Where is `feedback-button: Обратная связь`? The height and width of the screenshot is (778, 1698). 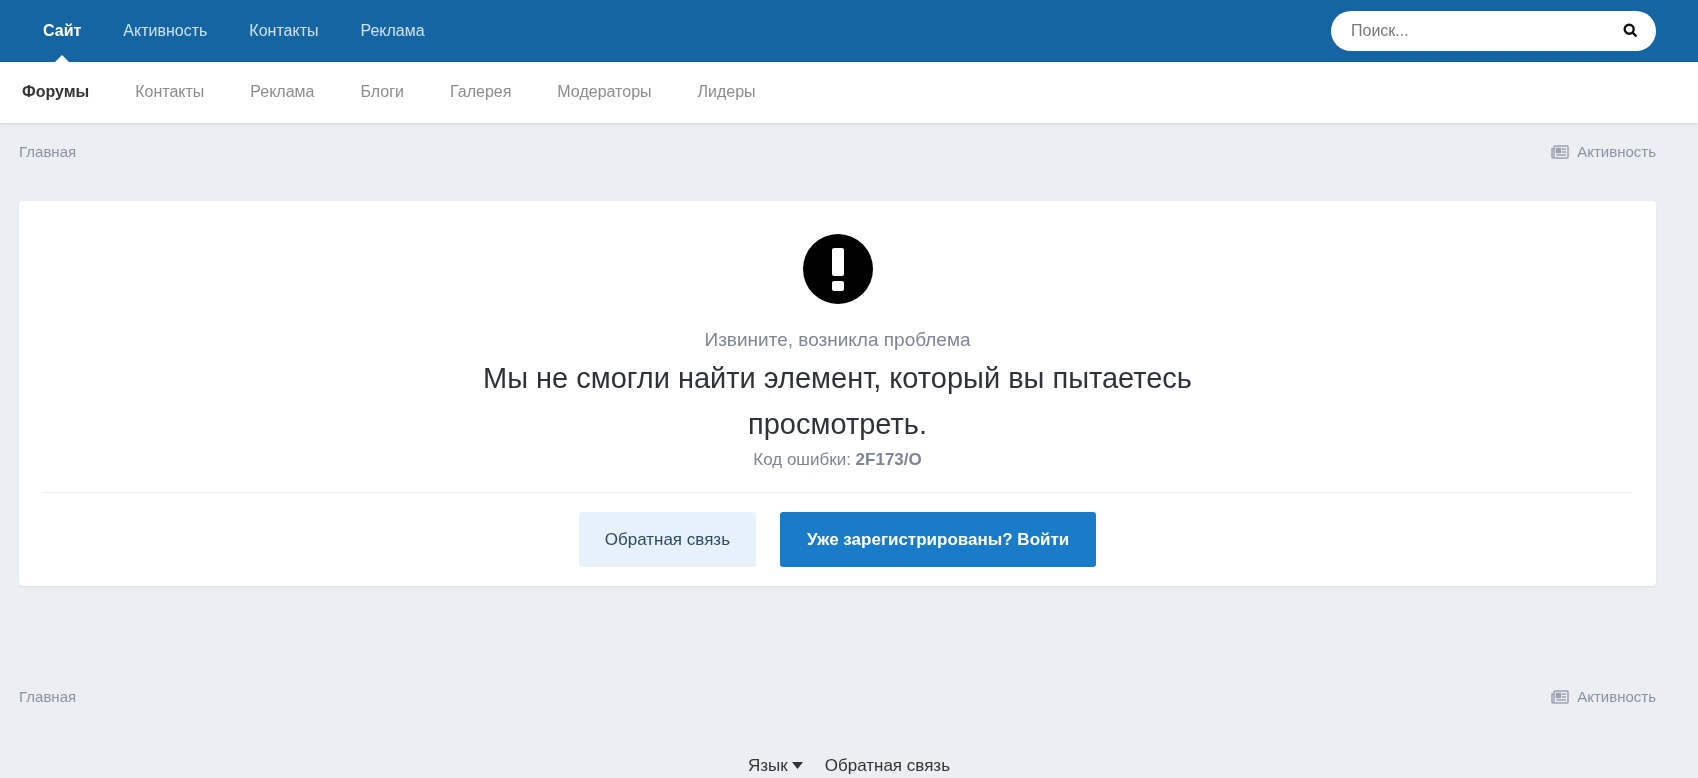 feedback-button: Обратная связь is located at coordinates (667, 539).